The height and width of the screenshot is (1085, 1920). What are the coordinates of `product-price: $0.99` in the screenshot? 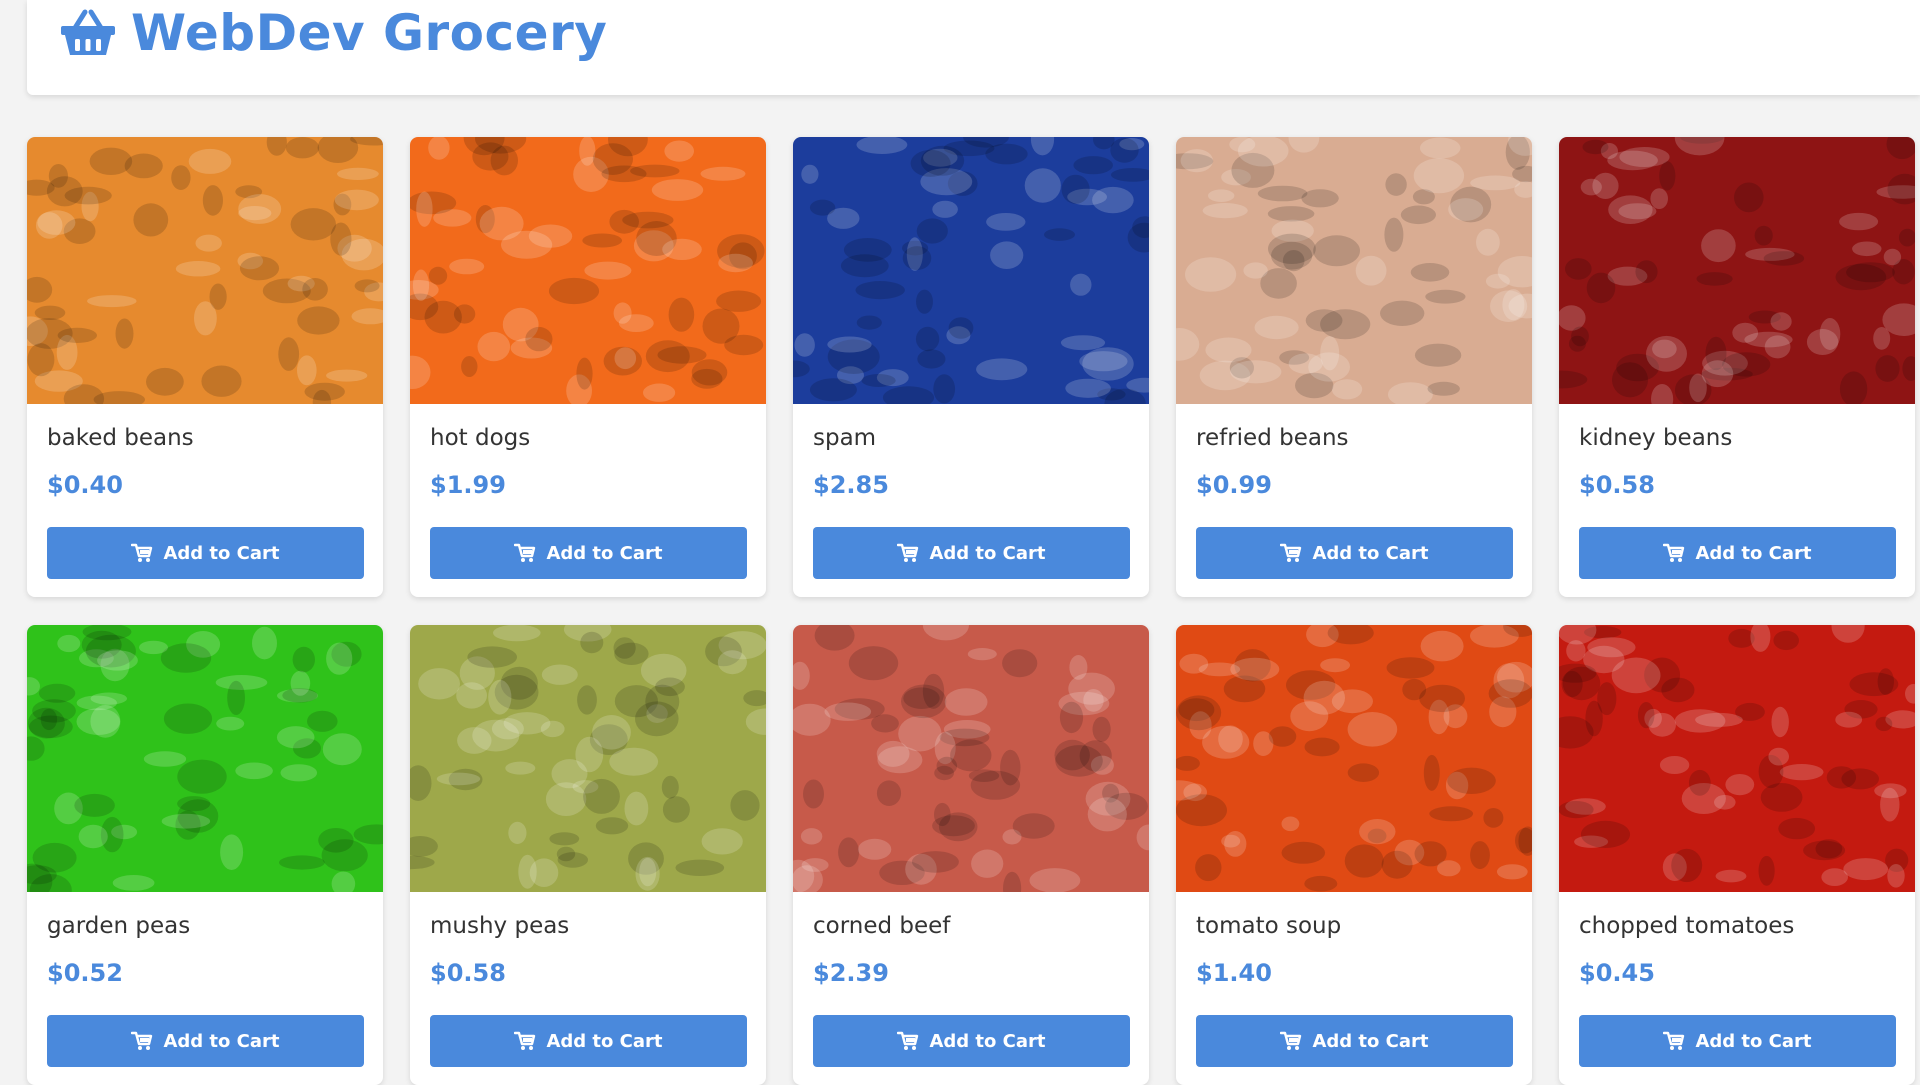 It's located at (1234, 485).